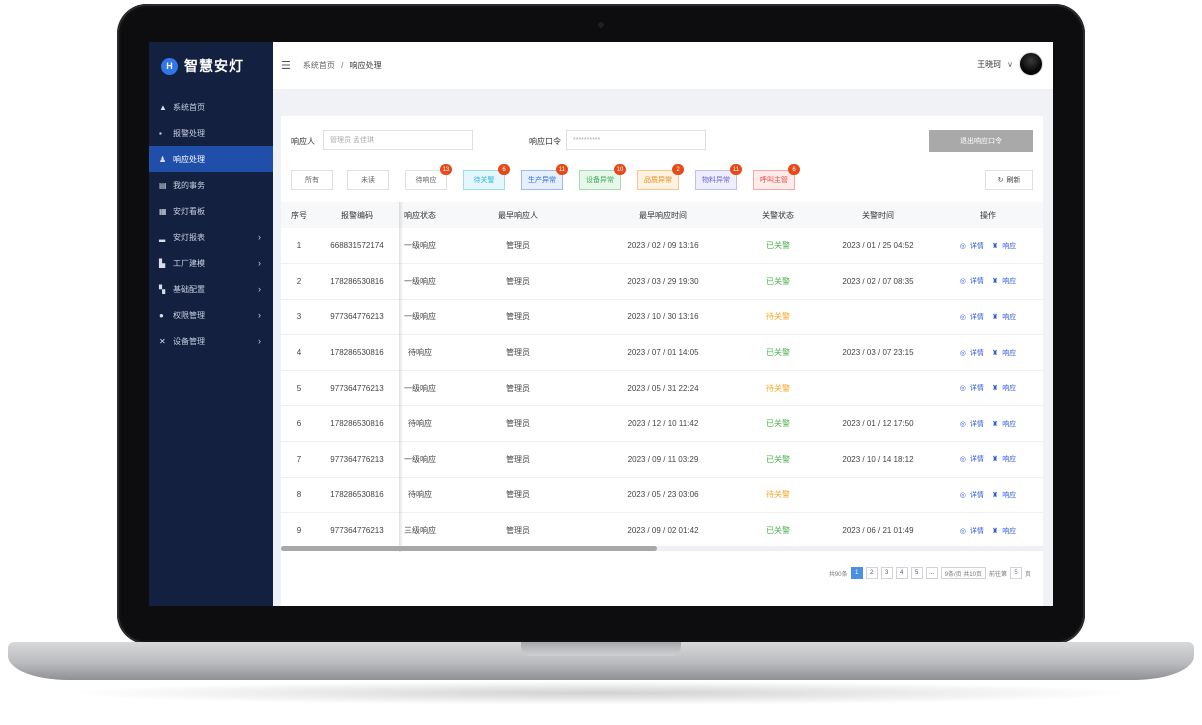 The image size is (1202, 725). Describe the element at coordinates (357, 281) in the screenshot. I see `cell-code: 178286530816` at that location.